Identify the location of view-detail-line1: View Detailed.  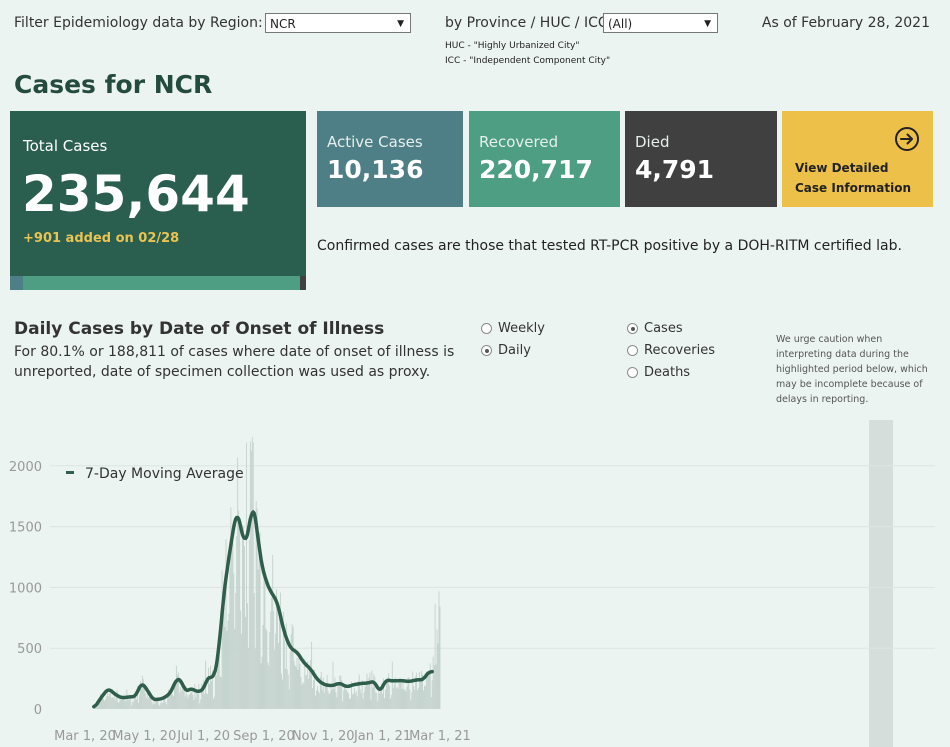
(842, 168).